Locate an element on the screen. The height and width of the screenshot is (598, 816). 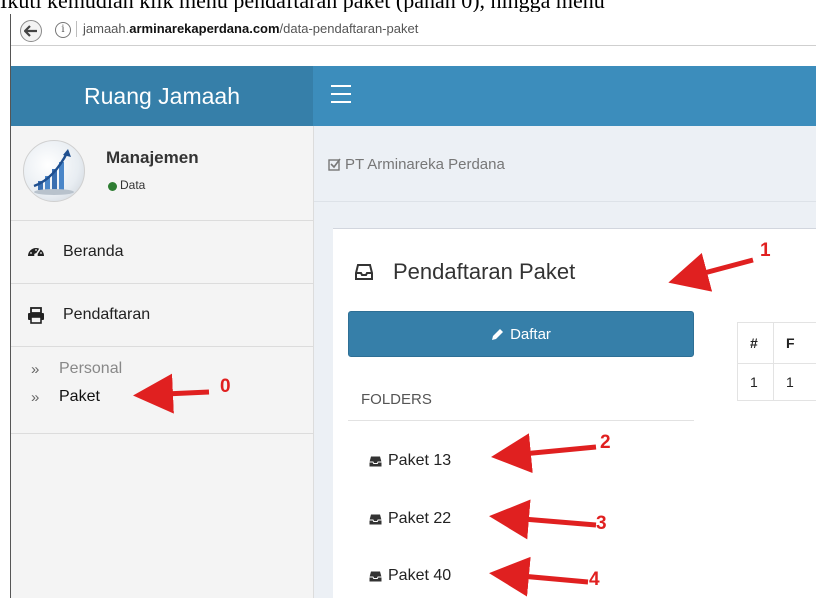
hamburger-menu-icon is located at coordinates (341, 94).